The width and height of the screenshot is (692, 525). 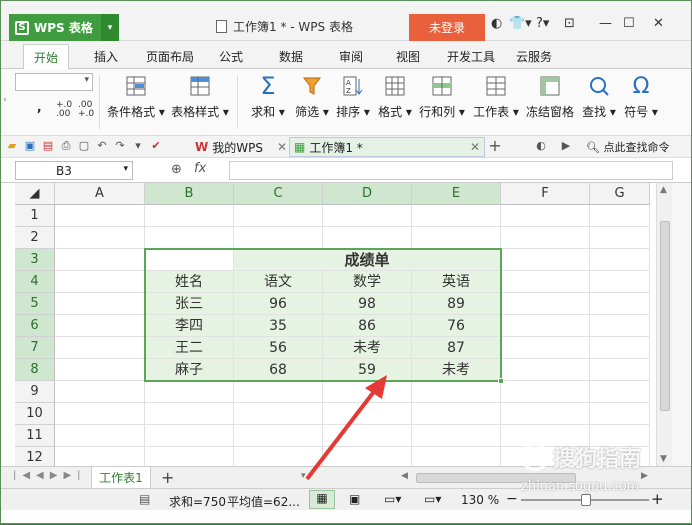 I want to click on annotation-arrow, so click(x=346, y=428).